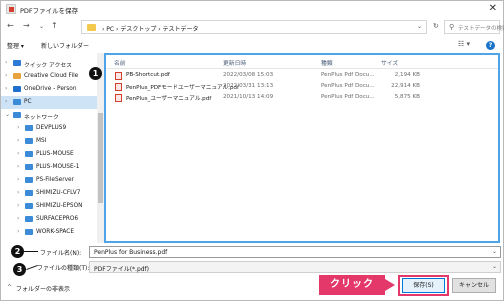 This screenshot has width=504, height=301. What do you see at coordinates (50, 76) in the screenshot?
I see `sidebar-item: › Creative Cloud File` at bounding box center [50, 76].